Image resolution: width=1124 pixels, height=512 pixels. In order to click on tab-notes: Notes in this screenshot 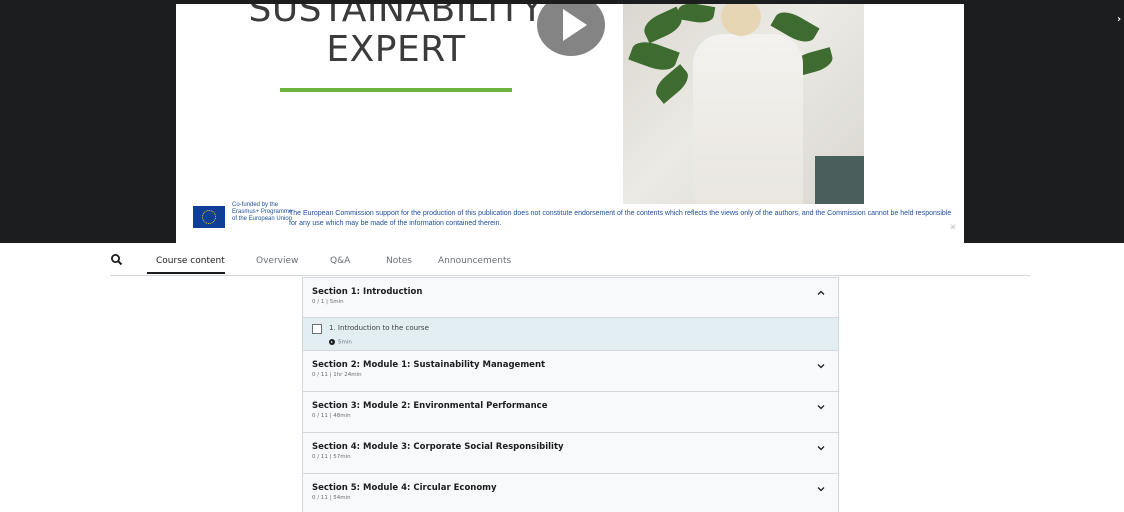, I will do `click(399, 261)`.